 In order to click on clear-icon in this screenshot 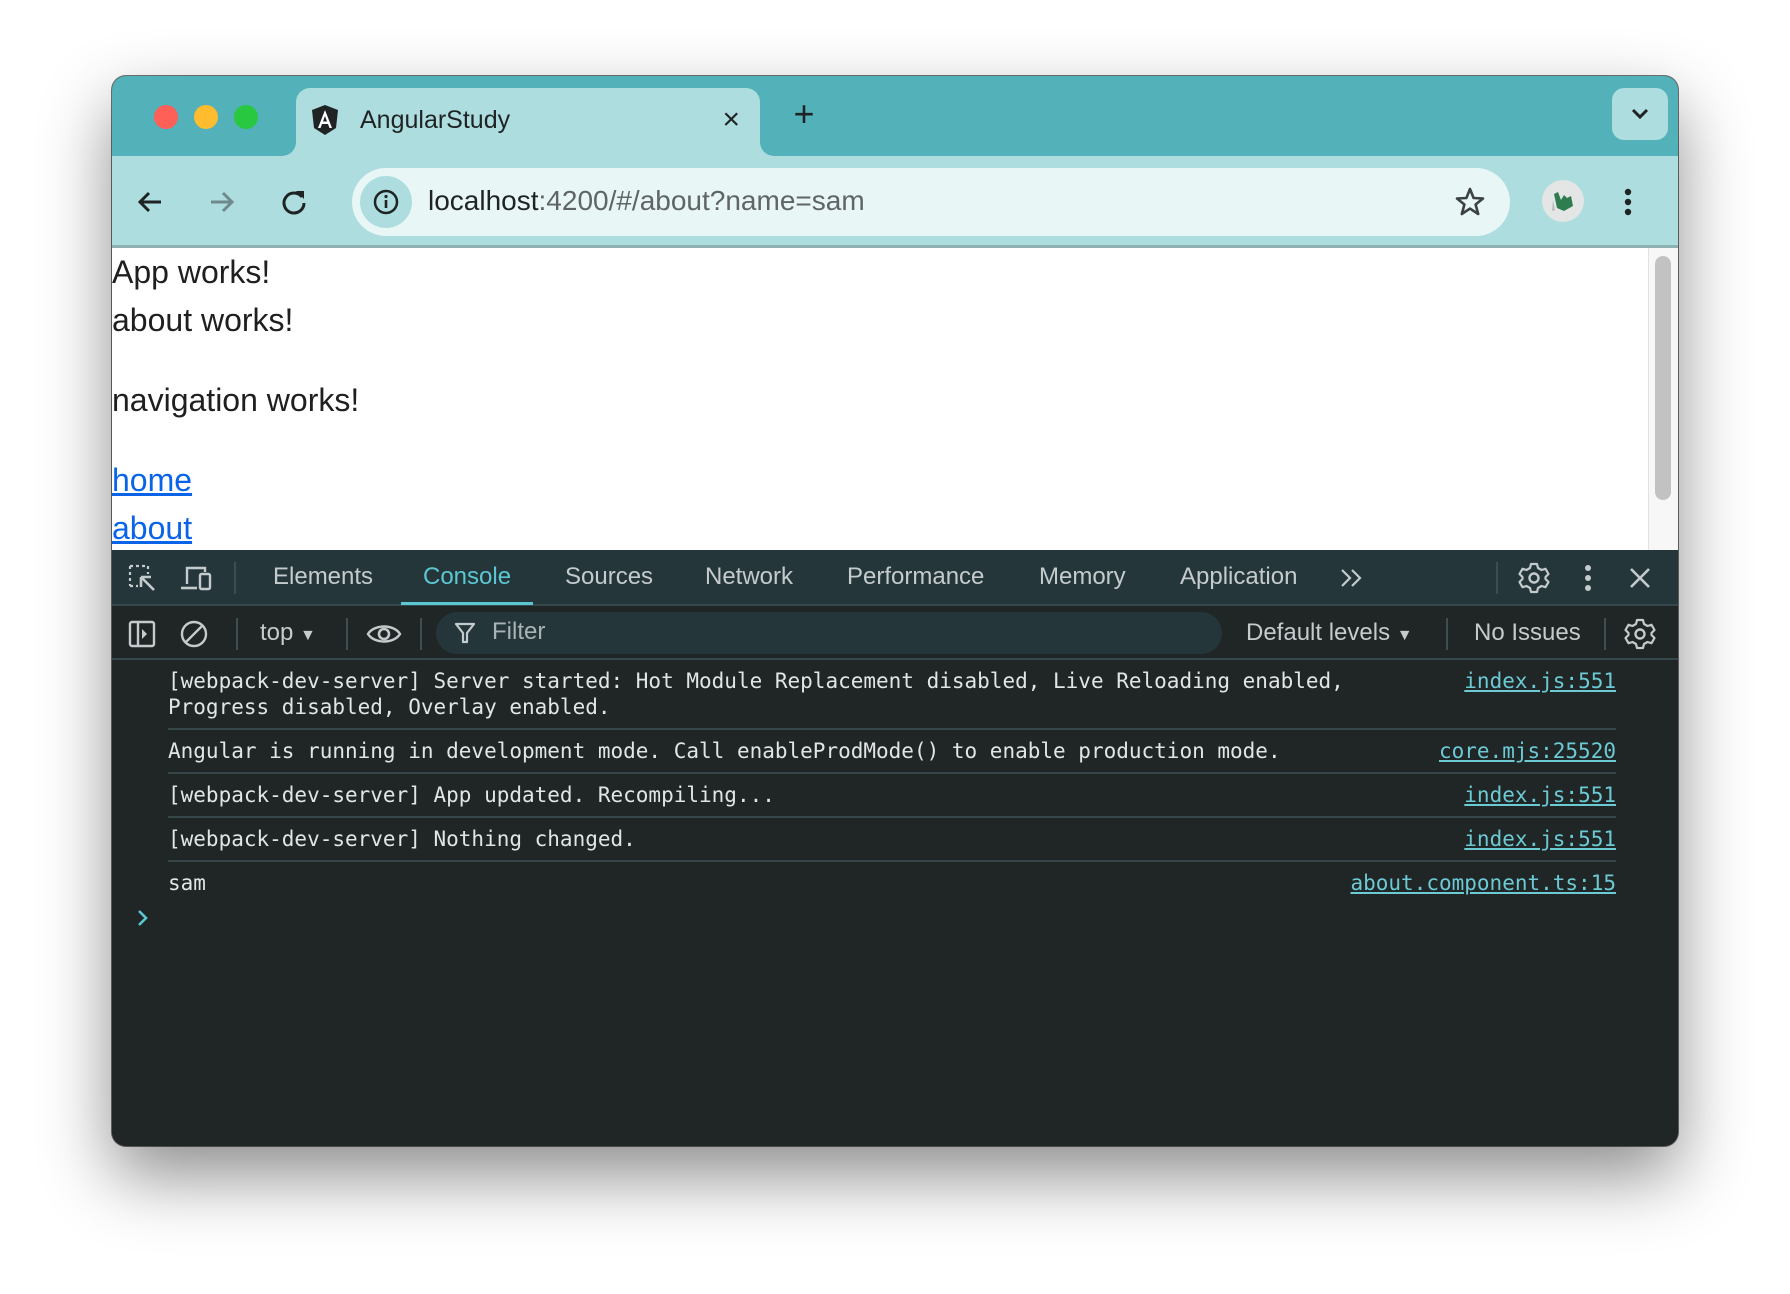, I will do `click(194, 634)`.